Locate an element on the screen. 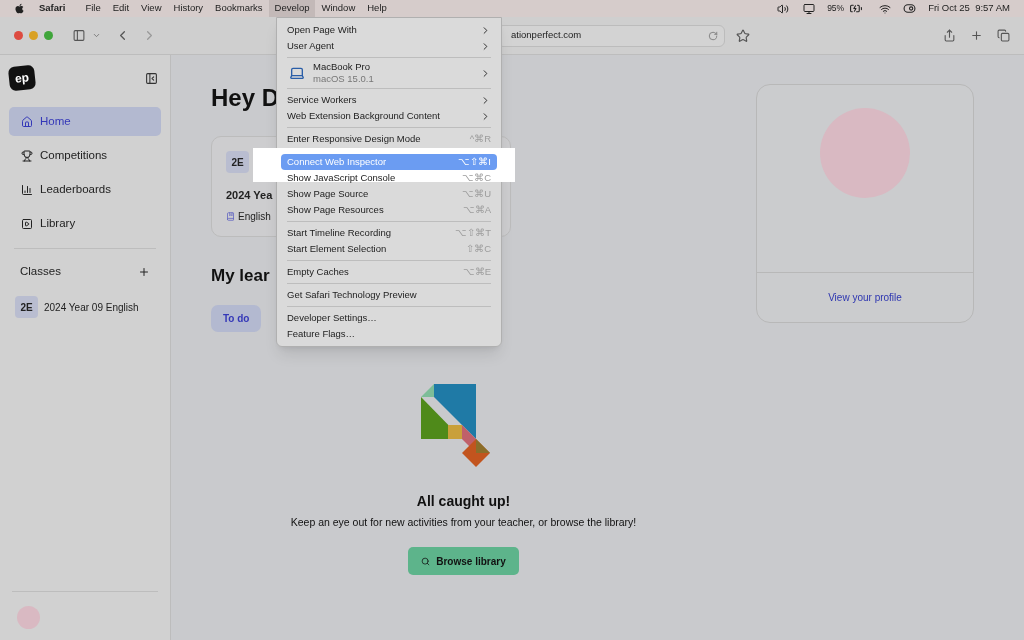 This screenshot has width=1024, height=640. wifi-icon is located at coordinates (885, 8).